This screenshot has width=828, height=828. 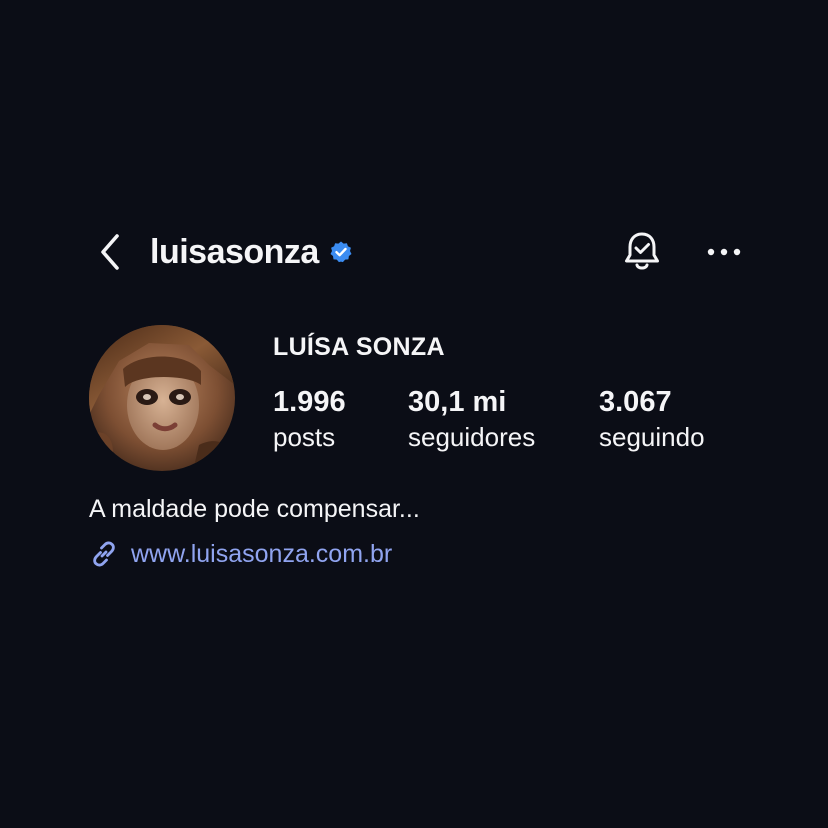 I want to click on stat-posts: 1.996 posts, so click(x=309, y=419).